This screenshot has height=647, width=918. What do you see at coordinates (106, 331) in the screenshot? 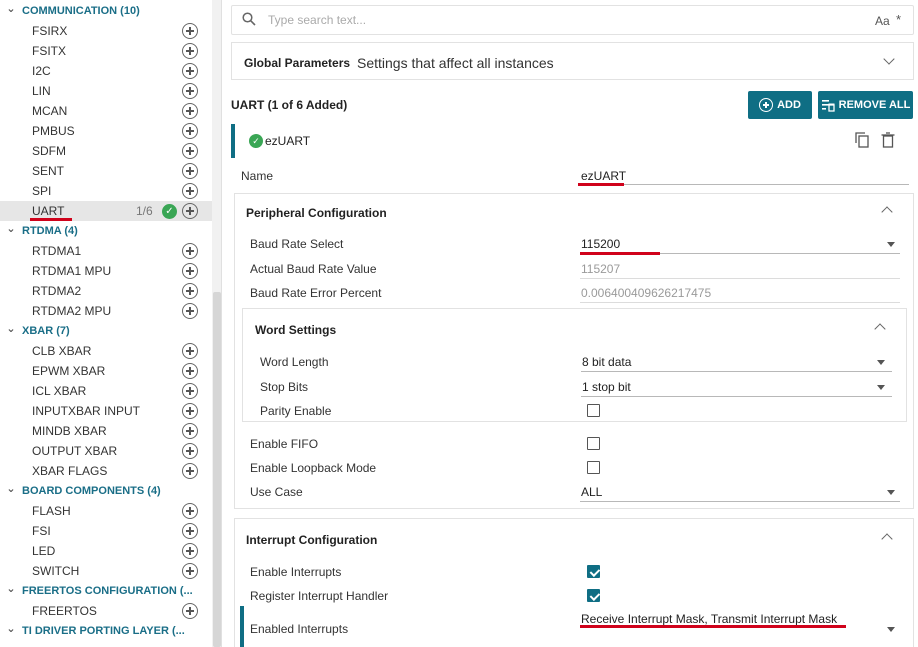
I see `sidebar-category-xbar: ⌄ XBAR (7)` at bounding box center [106, 331].